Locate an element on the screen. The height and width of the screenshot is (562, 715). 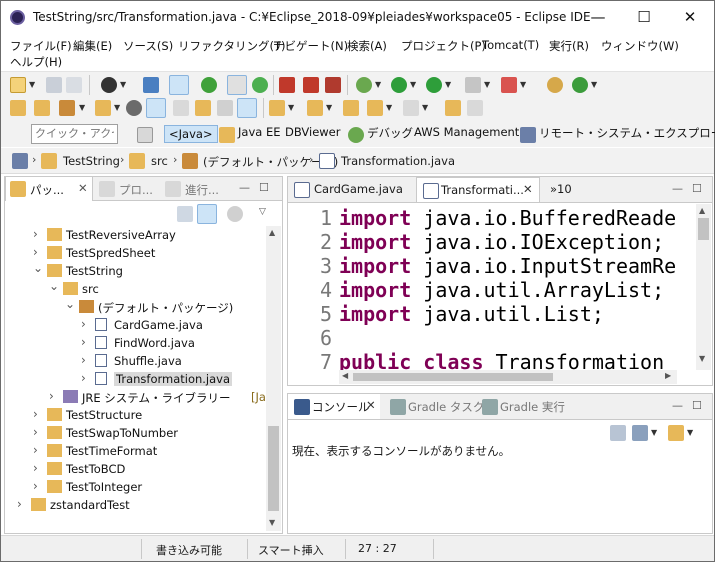
tree-item: ⌄ src is located at coordinates (136, 288).